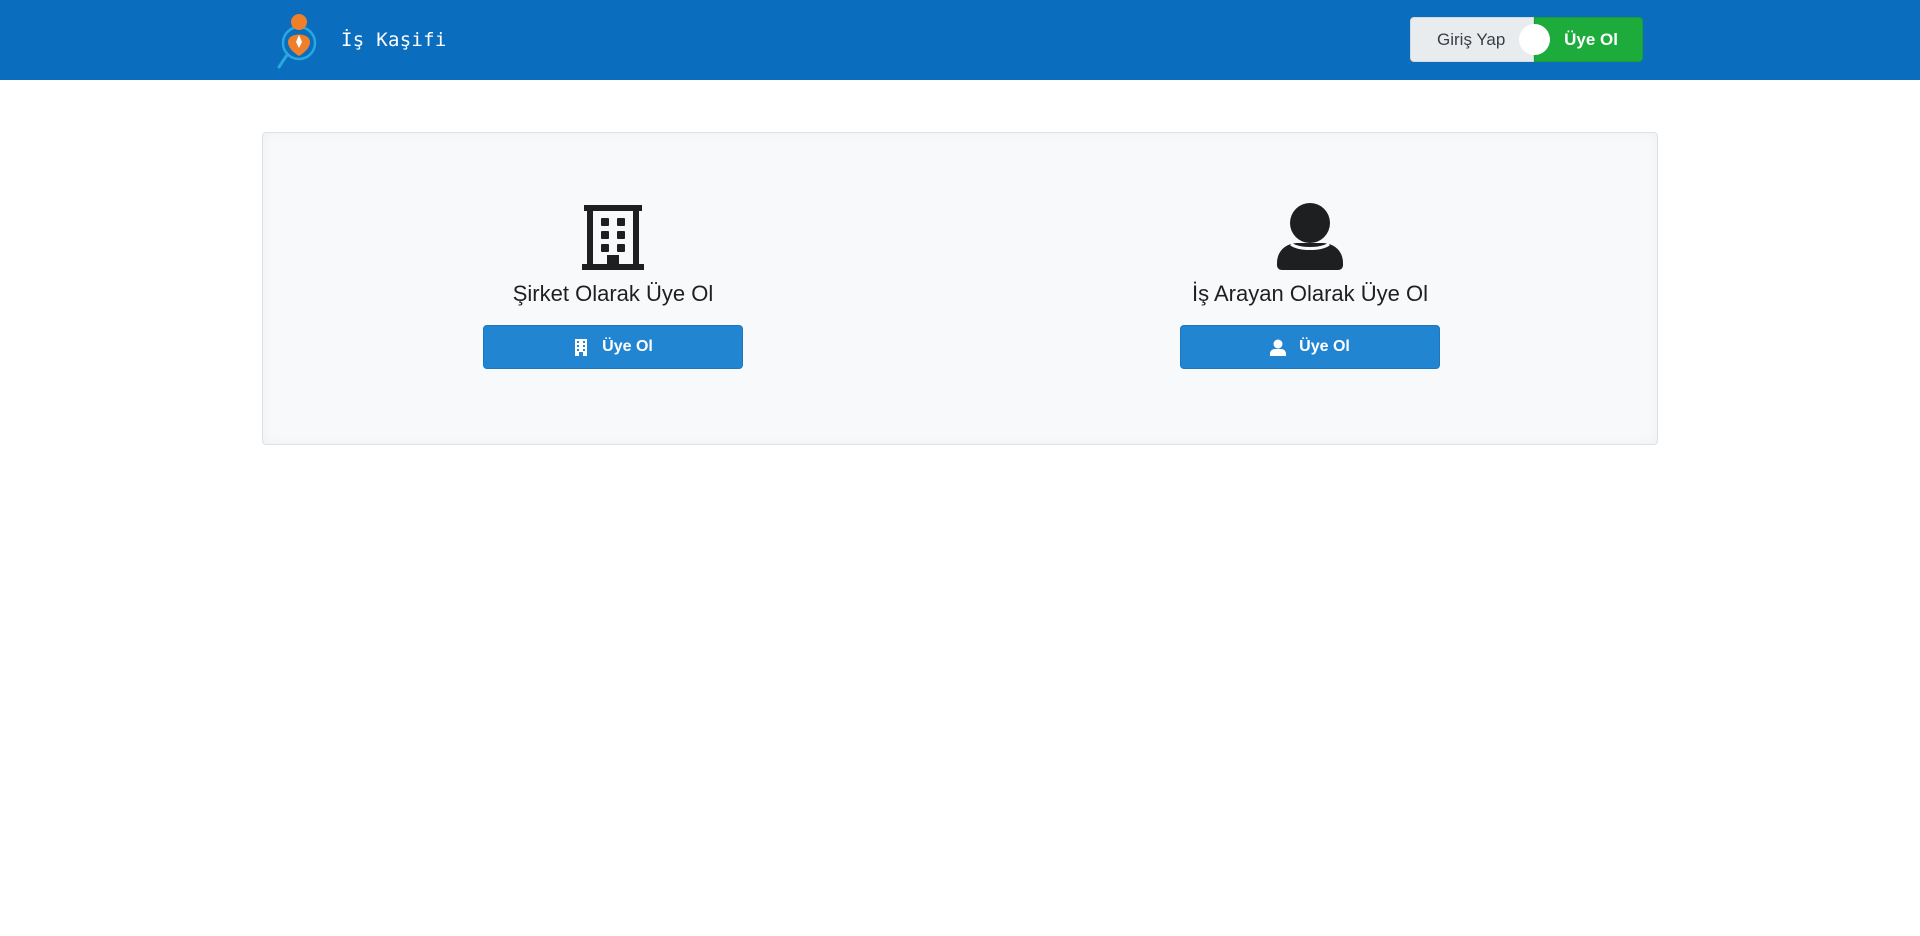 This screenshot has height=936, width=1920. I want to click on login-button: Giriş Yap, so click(1472, 39).